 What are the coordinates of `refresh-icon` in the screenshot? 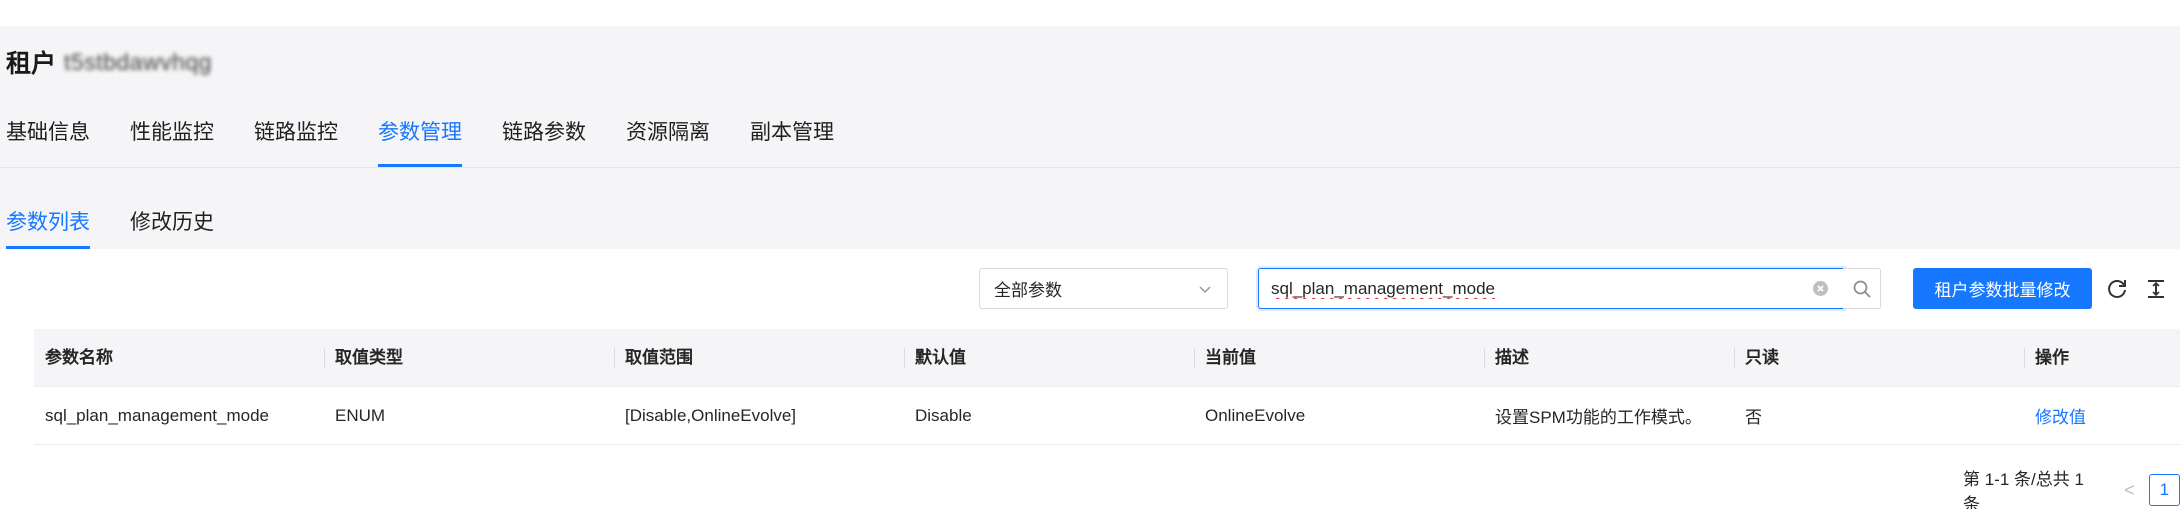 It's located at (2117, 289).